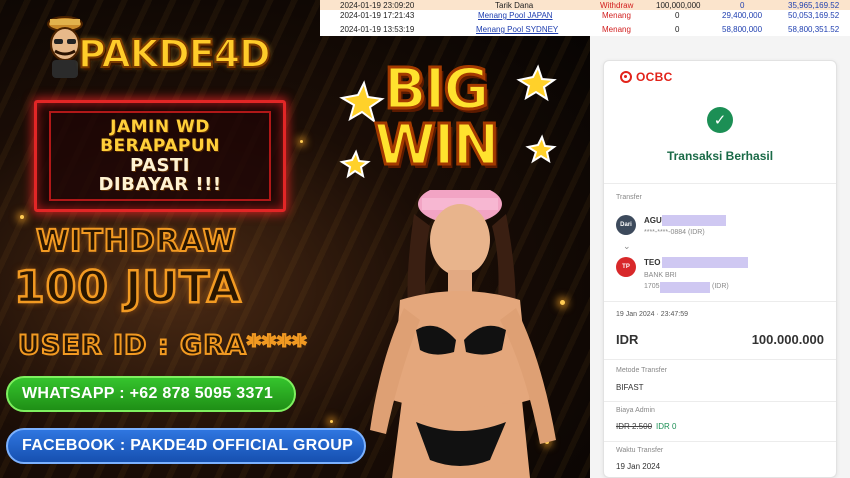 This screenshot has height=478, width=850. I want to click on recipient-name: TEO, so click(652, 262).